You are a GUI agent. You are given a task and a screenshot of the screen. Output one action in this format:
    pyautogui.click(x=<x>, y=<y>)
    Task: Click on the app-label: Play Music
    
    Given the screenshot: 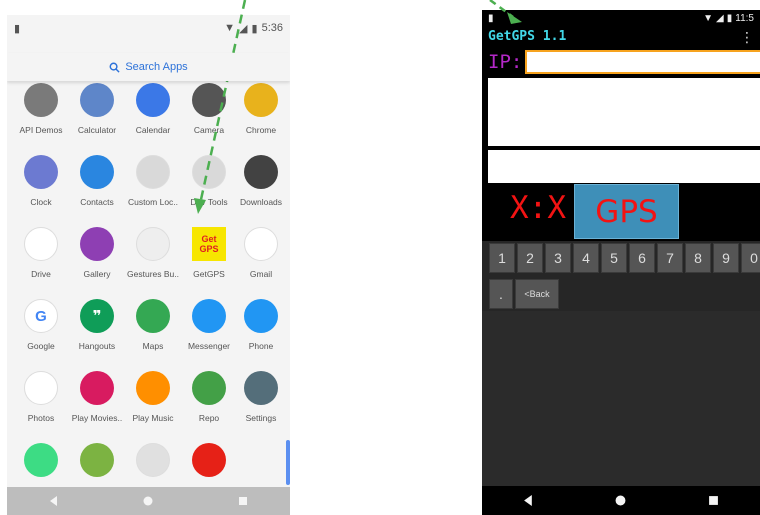 What is the action you would take?
    pyautogui.click(x=153, y=418)
    